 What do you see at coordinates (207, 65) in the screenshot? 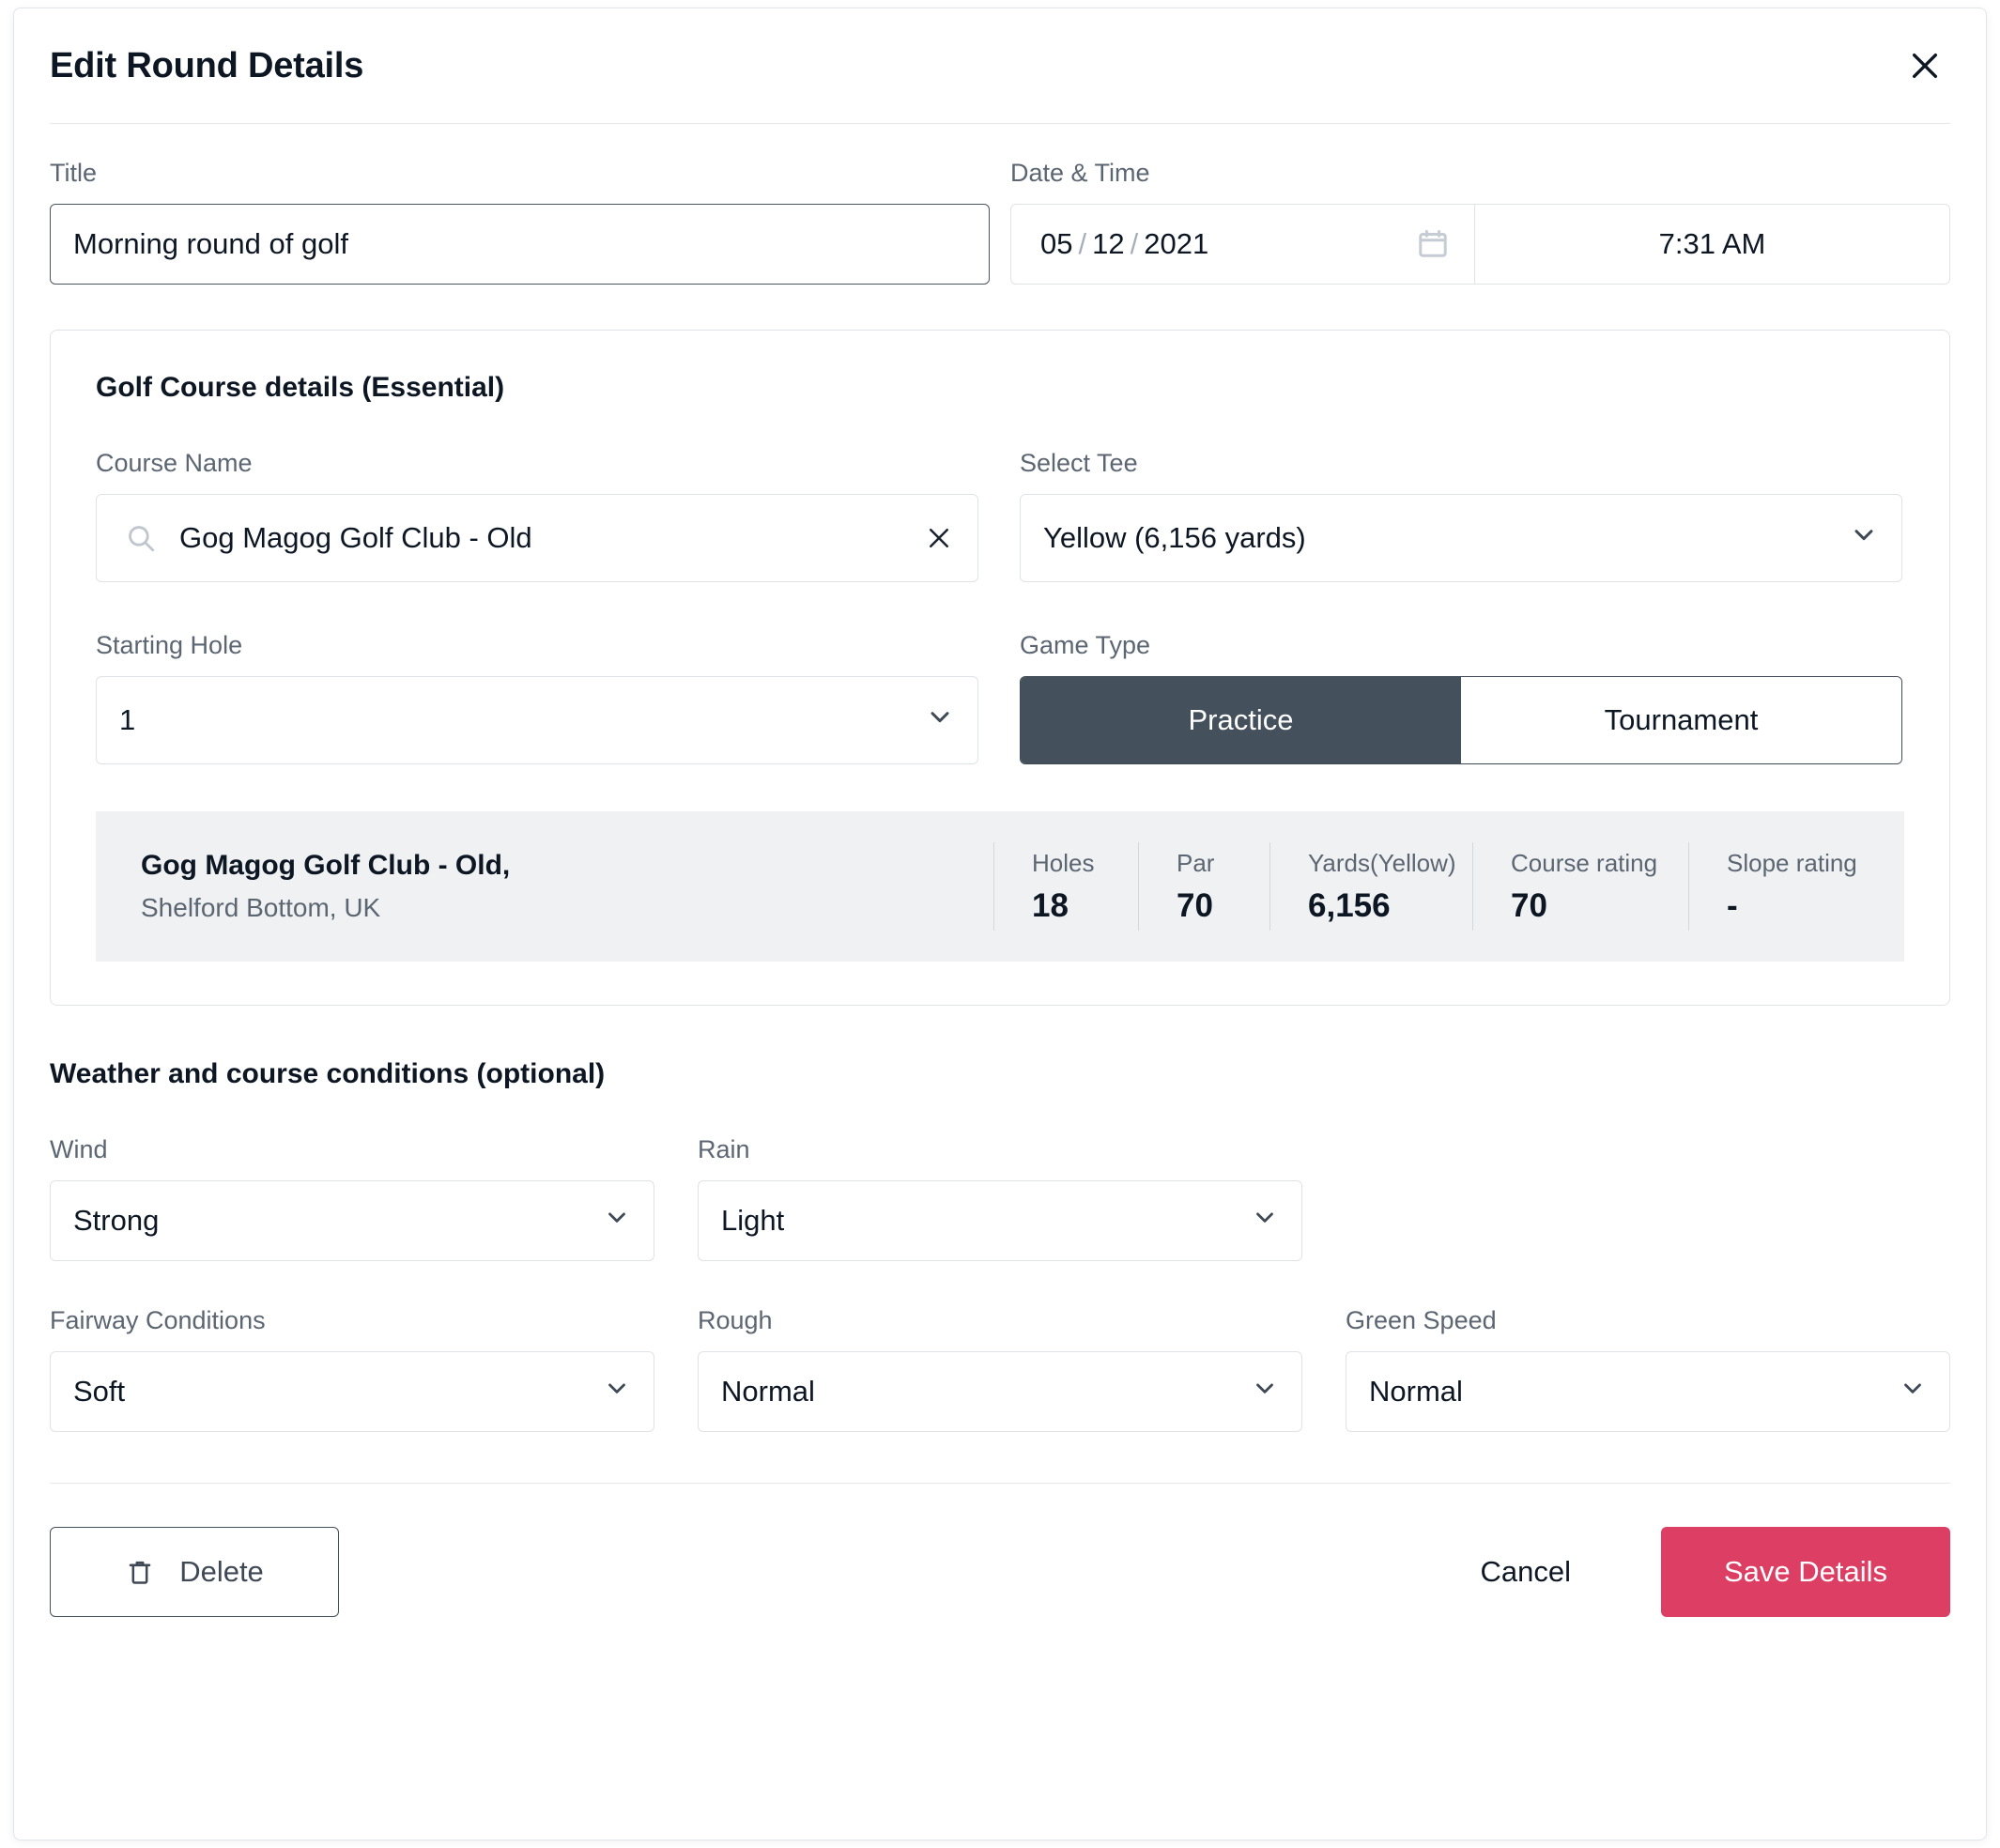
I see `page-title: Edit Round Details` at bounding box center [207, 65].